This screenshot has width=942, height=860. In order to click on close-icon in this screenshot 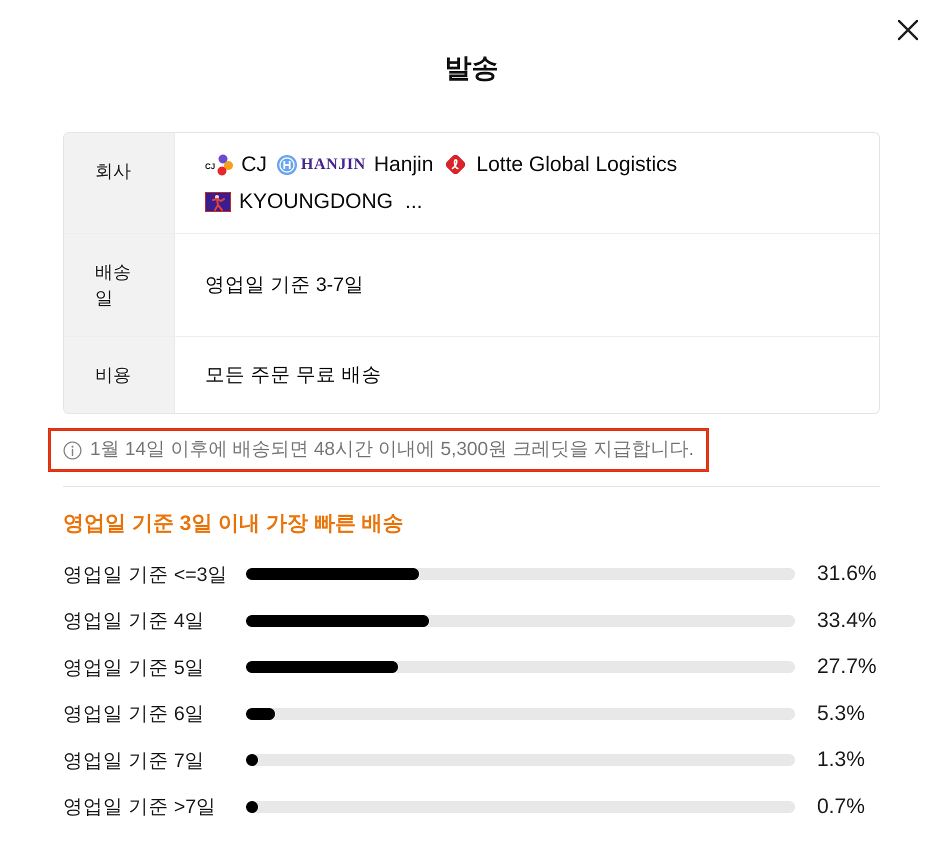, I will do `click(908, 30)`.